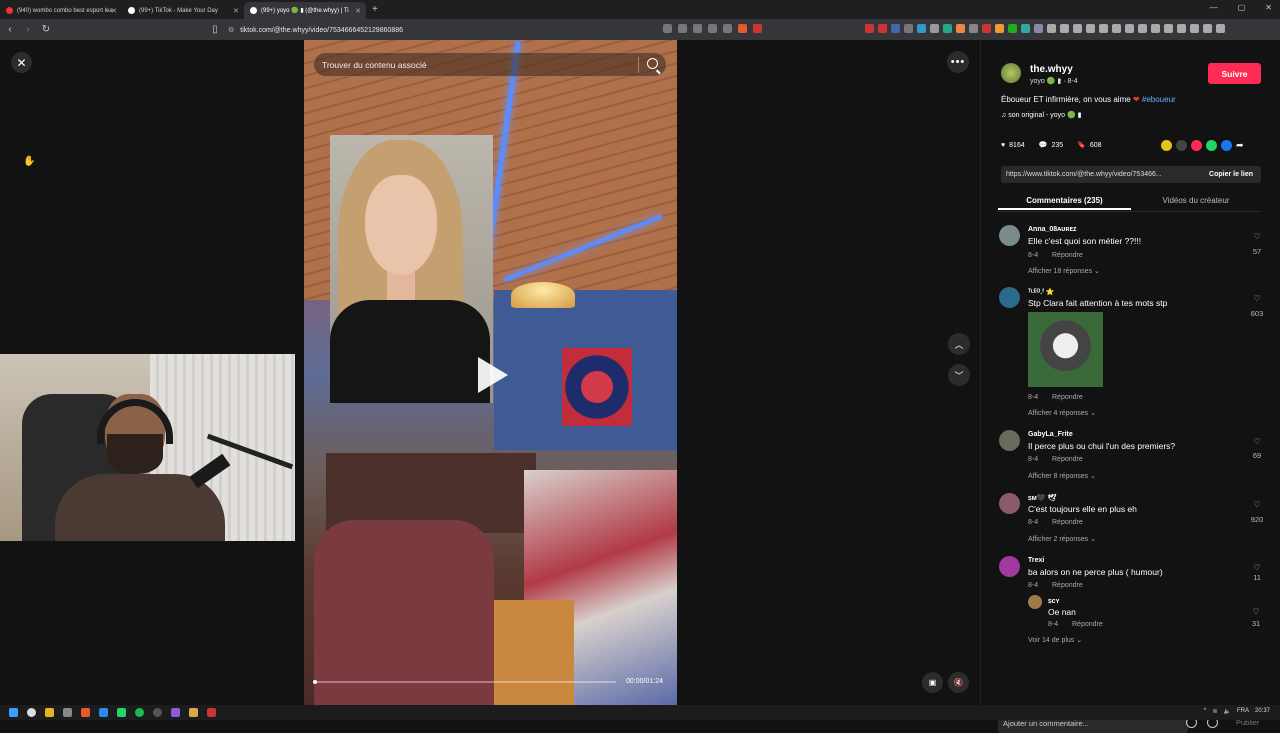 The image size is (1280, 733). What do you see at coordinates (1011, 73) in the screenshot?
I see `author-avatar` at bounding box center [1011, 73].